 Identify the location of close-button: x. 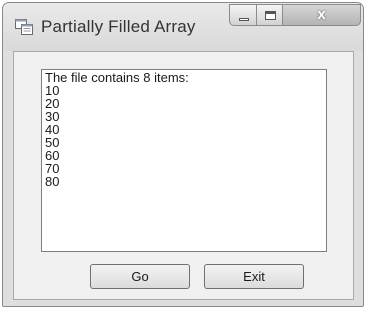
(321, 15).